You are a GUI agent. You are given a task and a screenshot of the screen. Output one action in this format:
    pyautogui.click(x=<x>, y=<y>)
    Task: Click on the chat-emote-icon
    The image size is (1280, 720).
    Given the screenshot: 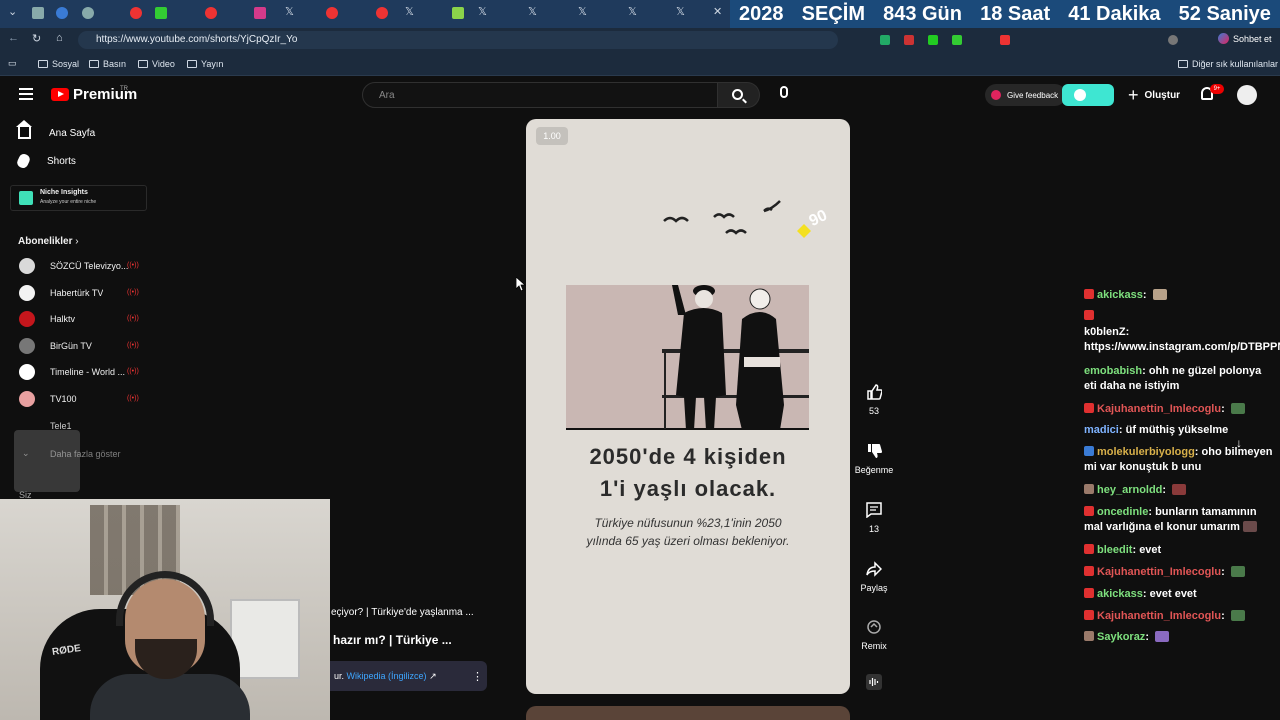 What is the action you would take?
    pyautogui.click(x=1237, y=408)
    